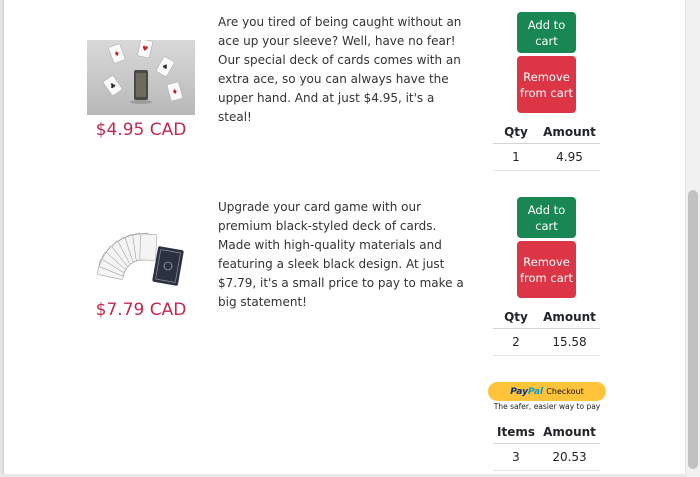 The image size is (700, 477). What do you see at coordinates (2, 238) in the screenshot?
I see `window-left-edge` at bounding box center [2, 238].